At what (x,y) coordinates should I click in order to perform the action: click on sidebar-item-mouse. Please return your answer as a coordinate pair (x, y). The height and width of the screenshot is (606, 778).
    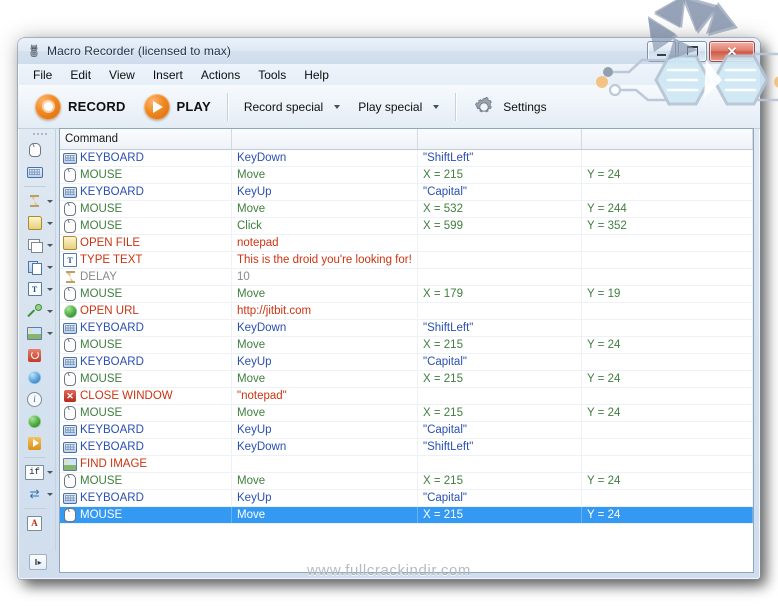
    Looking at the image, I should click on (40, 150).